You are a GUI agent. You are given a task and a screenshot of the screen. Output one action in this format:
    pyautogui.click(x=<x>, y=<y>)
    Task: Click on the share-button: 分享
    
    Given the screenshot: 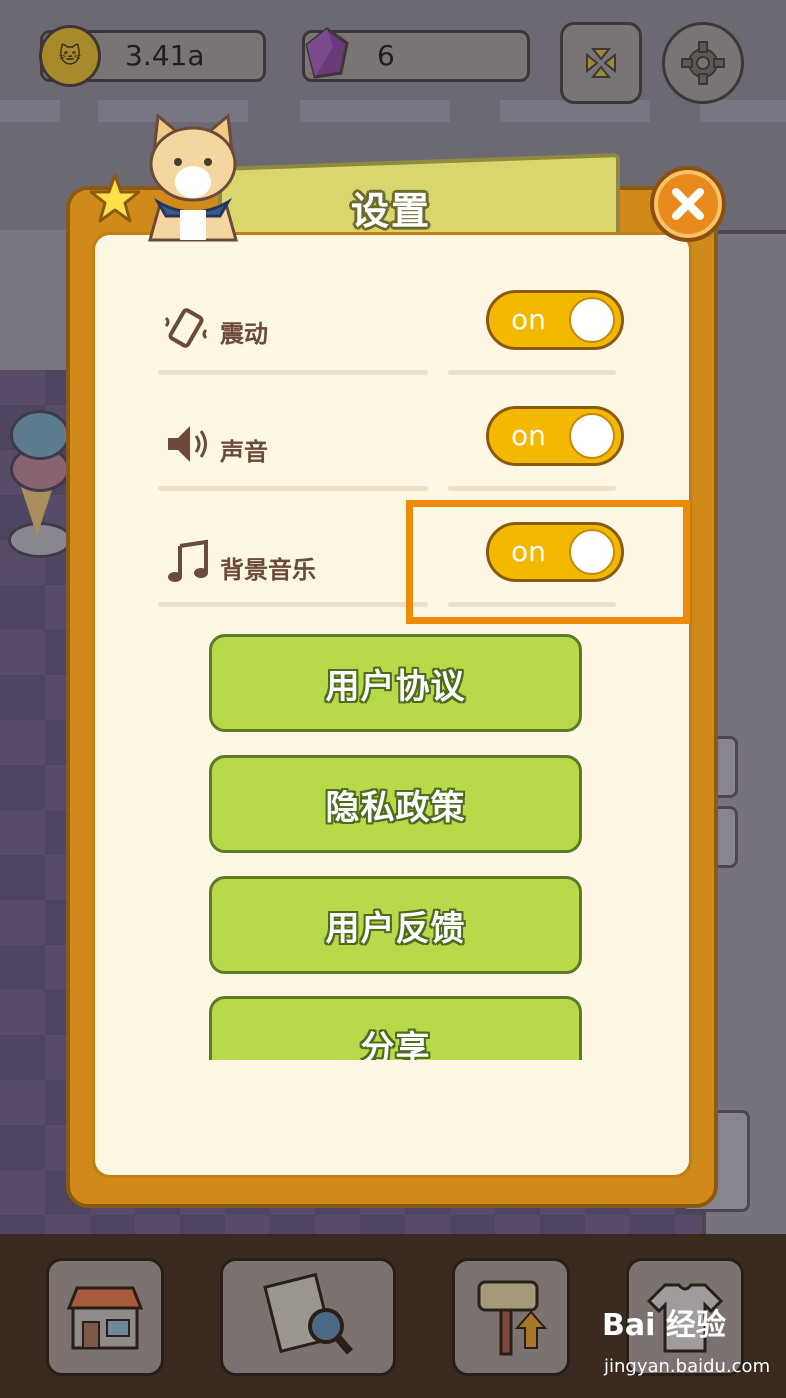 What is the action you would take?
    pyautogui.click(x=395, y=1028)
    